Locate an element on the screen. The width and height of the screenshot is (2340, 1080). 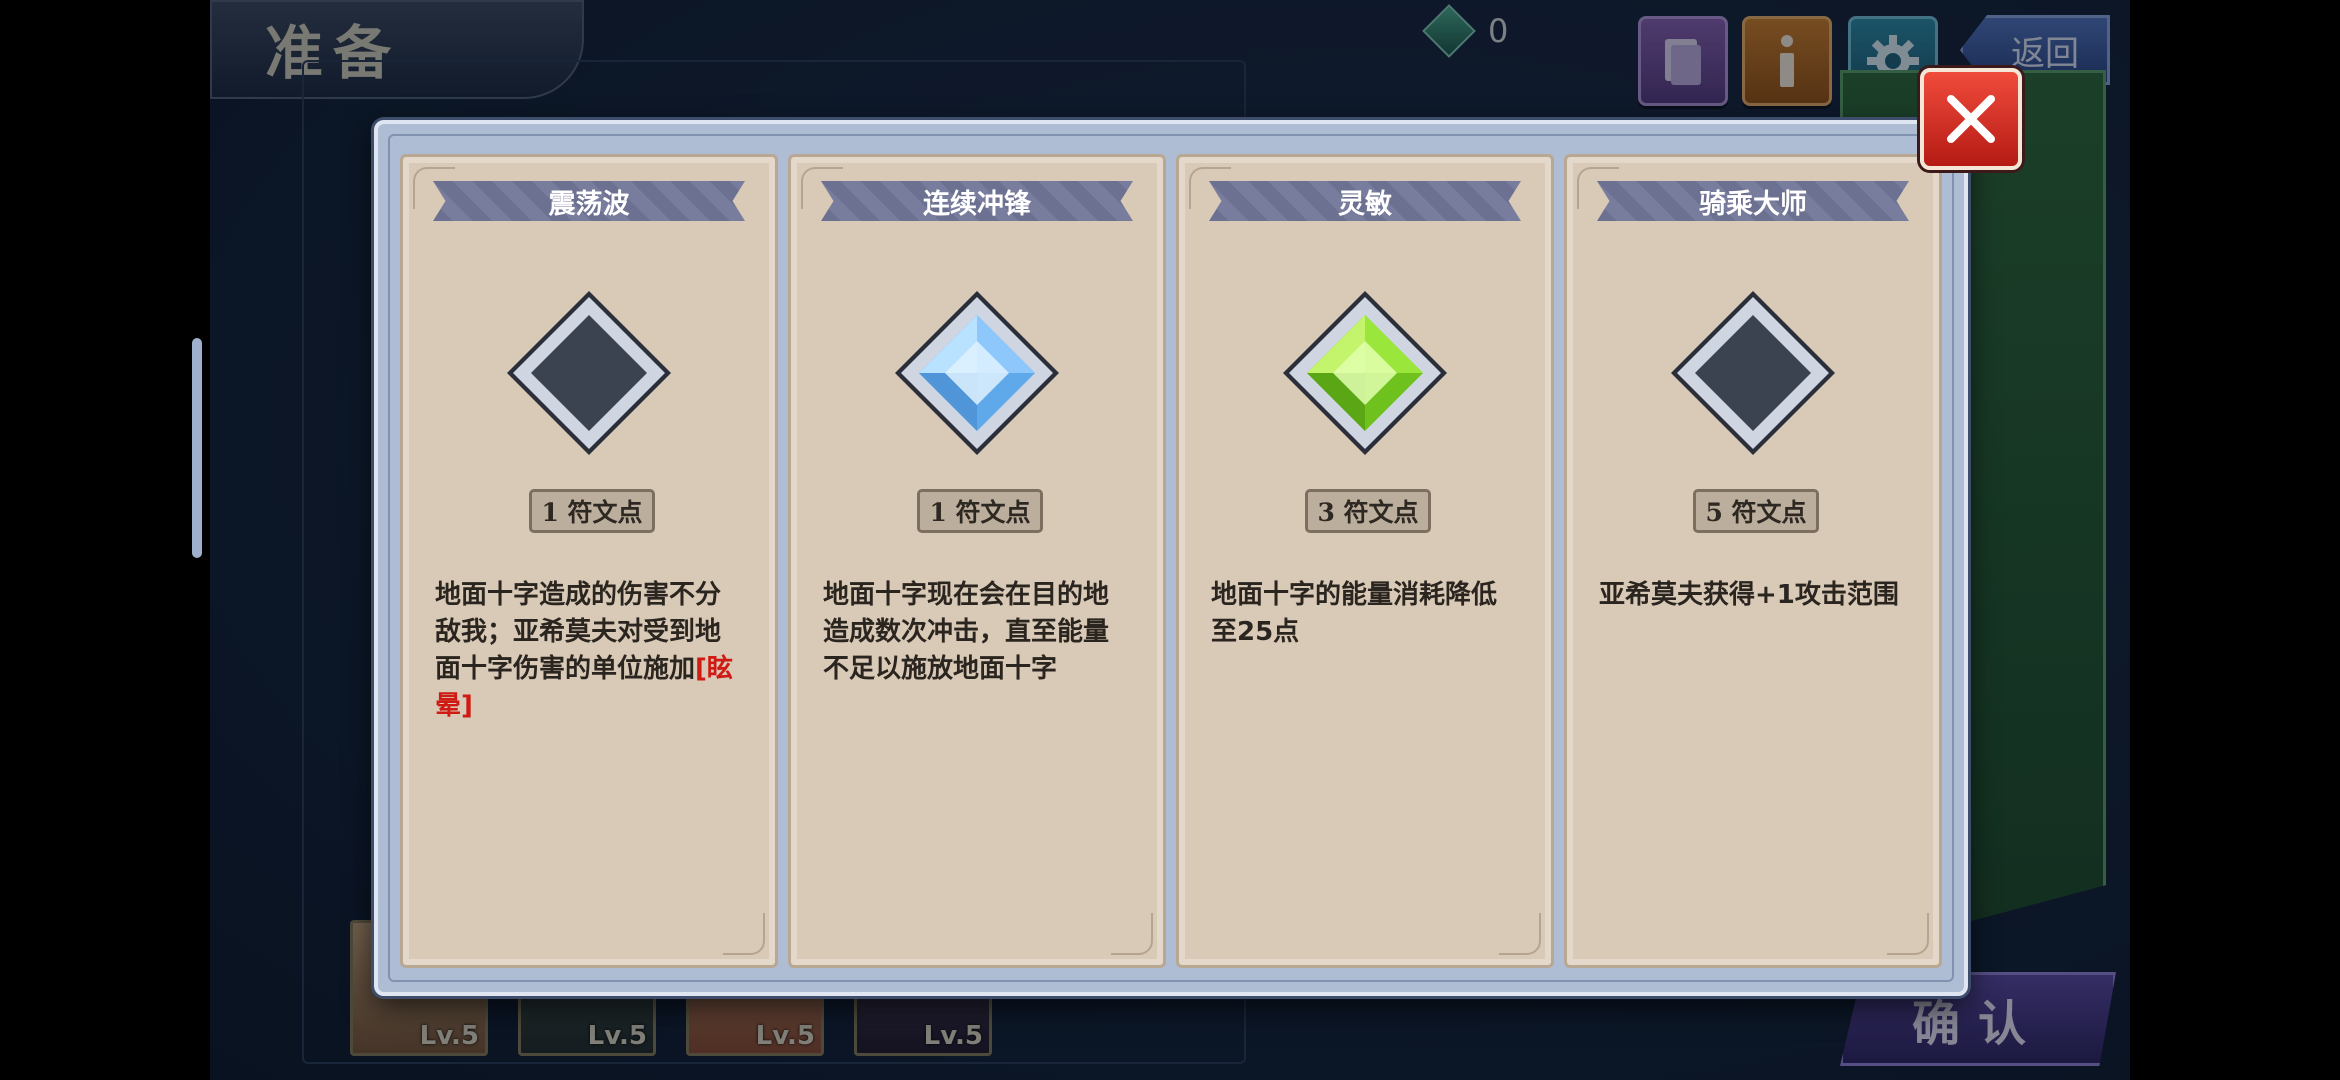
rune-description-text: 亚希莫夫获得+1攻击范围 is located at coordinates (1749, 595).